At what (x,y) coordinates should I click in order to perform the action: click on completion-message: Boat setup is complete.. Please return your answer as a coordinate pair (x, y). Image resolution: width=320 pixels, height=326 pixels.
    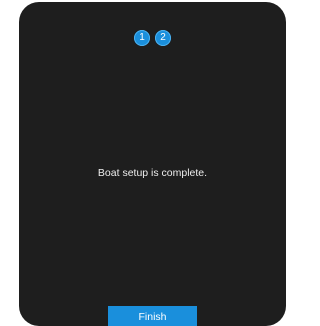
    Looking at the image, I should click on (152, 173).